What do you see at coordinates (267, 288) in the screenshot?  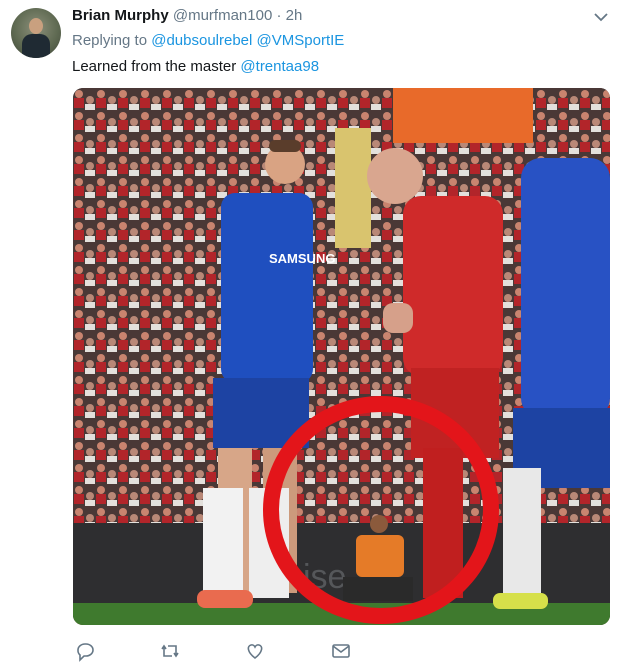 I see `player-left-shirt` at bounding box center [267, 288].